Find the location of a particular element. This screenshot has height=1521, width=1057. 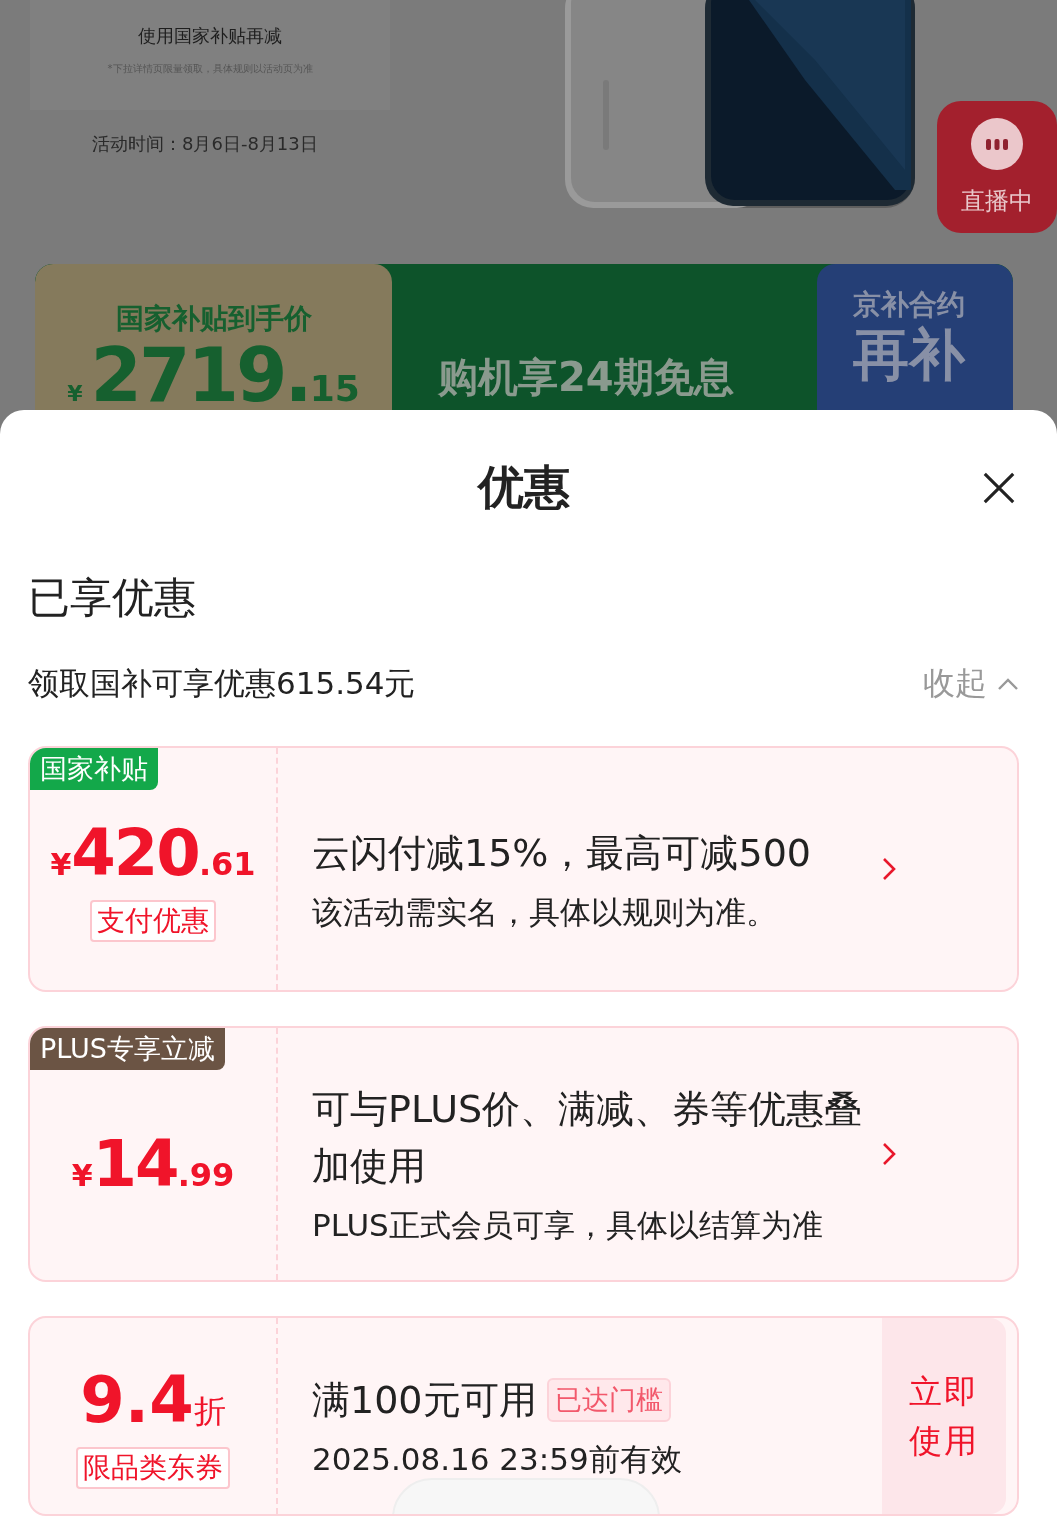

promo-subtitle: 使用国家补贴再减 is located at coordinates (210, 36).